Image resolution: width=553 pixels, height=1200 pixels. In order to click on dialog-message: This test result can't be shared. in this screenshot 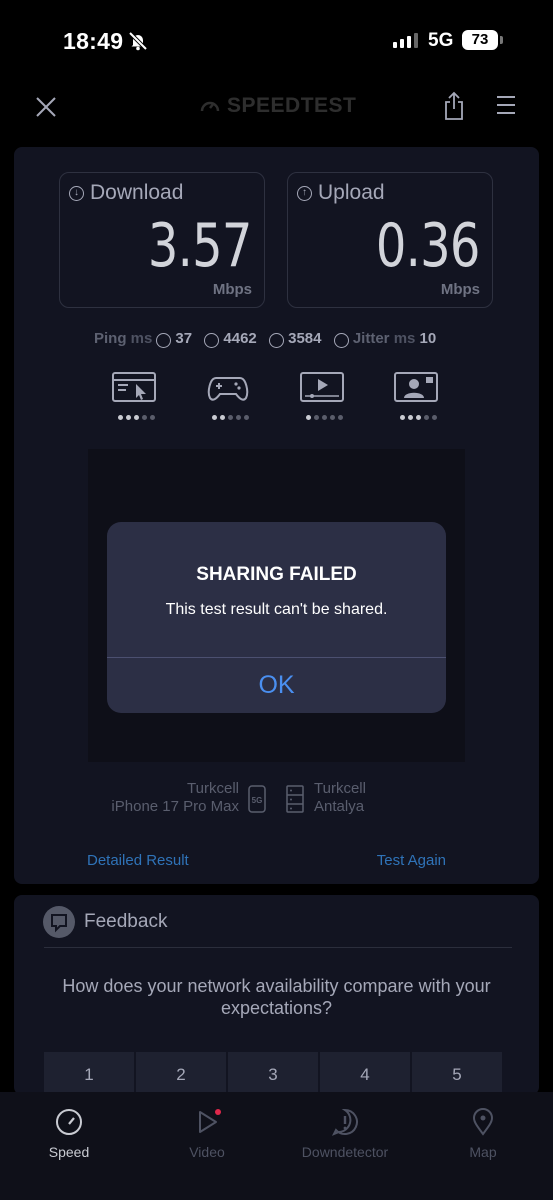, I will do `click(276, 609)`.